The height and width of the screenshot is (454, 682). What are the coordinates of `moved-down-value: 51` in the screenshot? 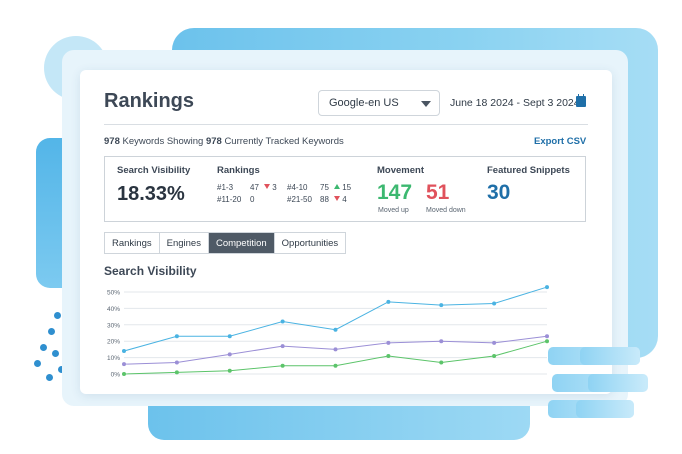 It's located at (438, 192).